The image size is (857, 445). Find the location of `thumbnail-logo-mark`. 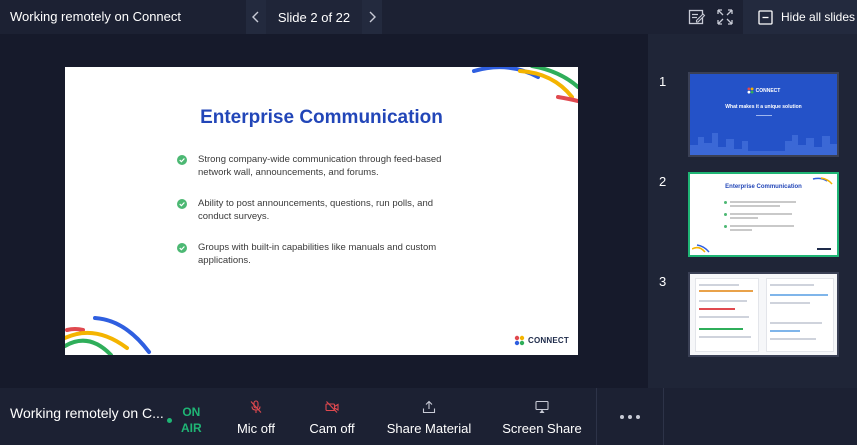

thumbnail-logo-mark is located at coordinates (824, 249).